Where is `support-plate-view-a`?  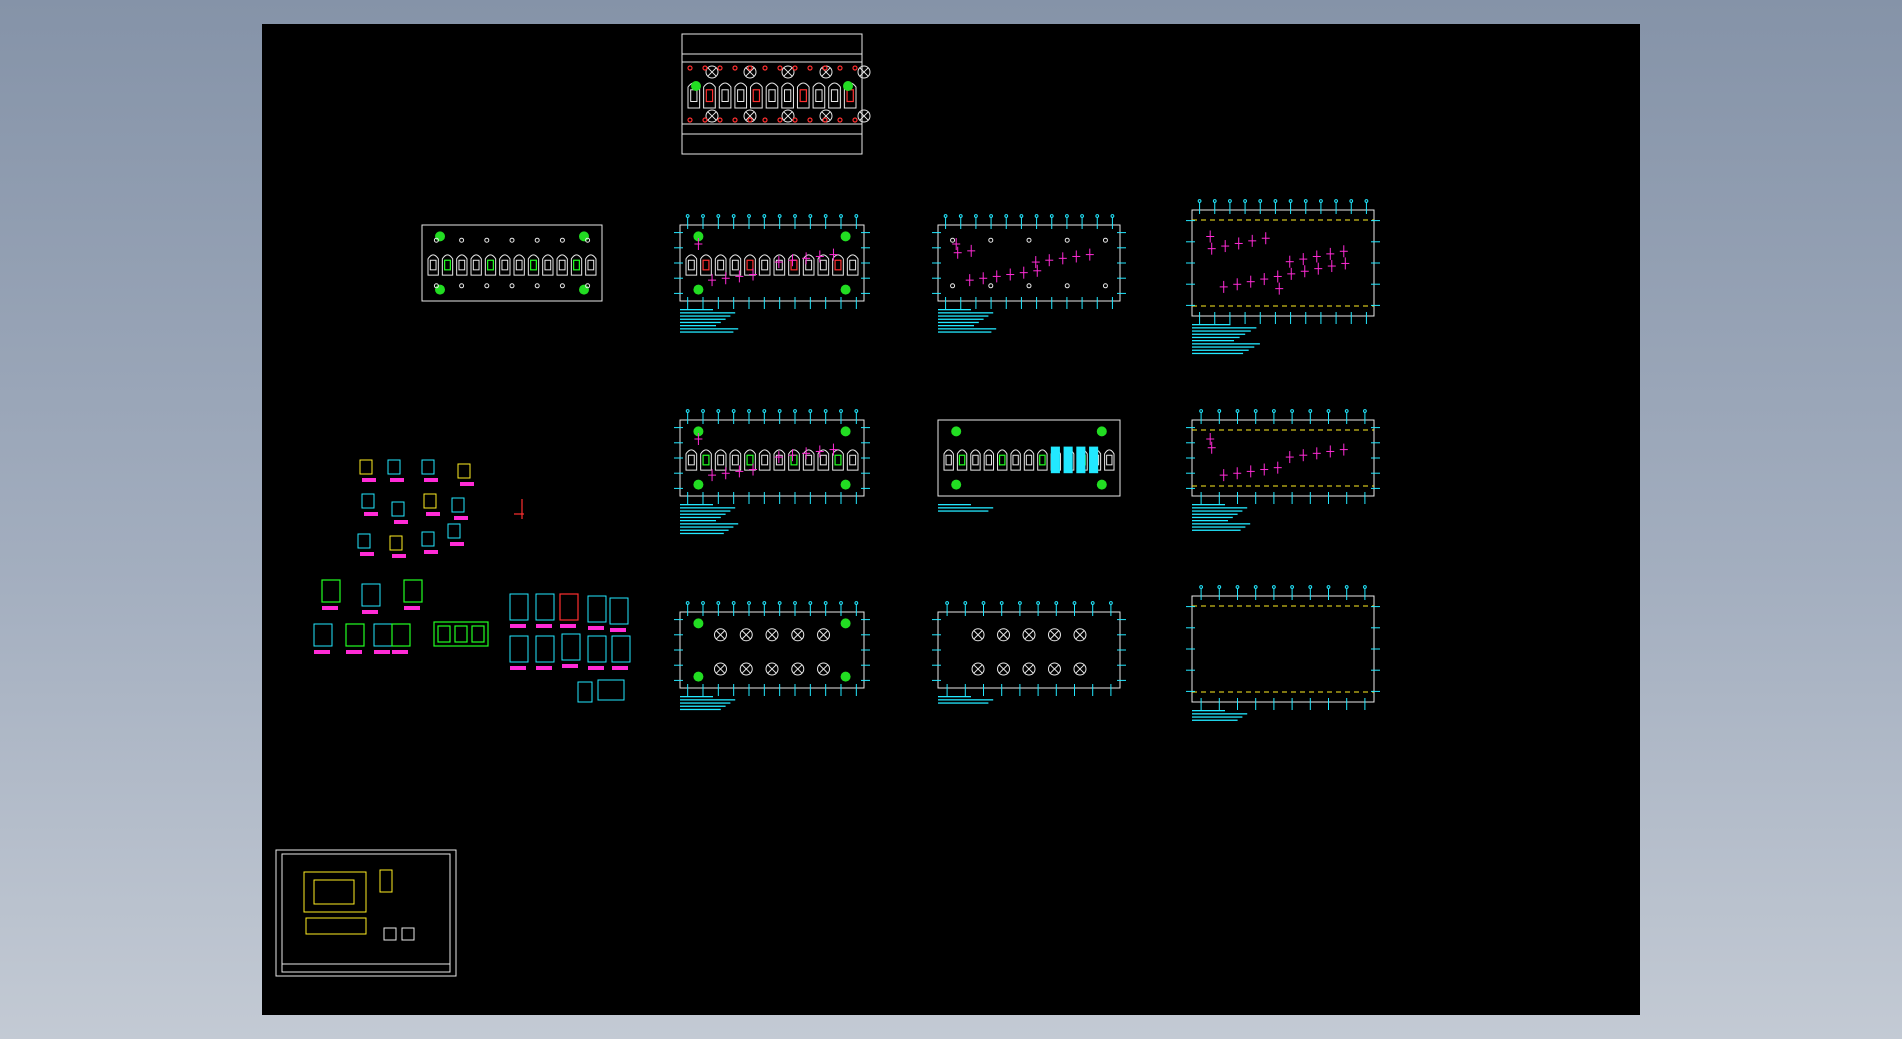 support-plate-view-a is located at coordinates (1283, 277).